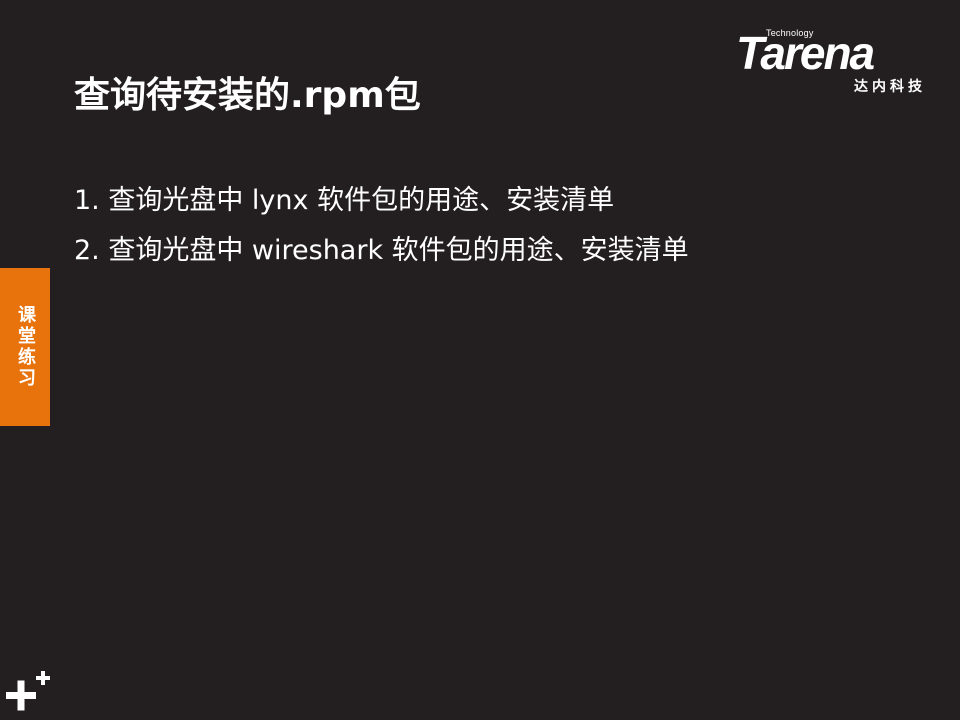 This screenshot has width=960, height=720. What do you see at coordinates (28, 691) in the screenshot?
I see `plus-icon` at bounding box center [28, 691].